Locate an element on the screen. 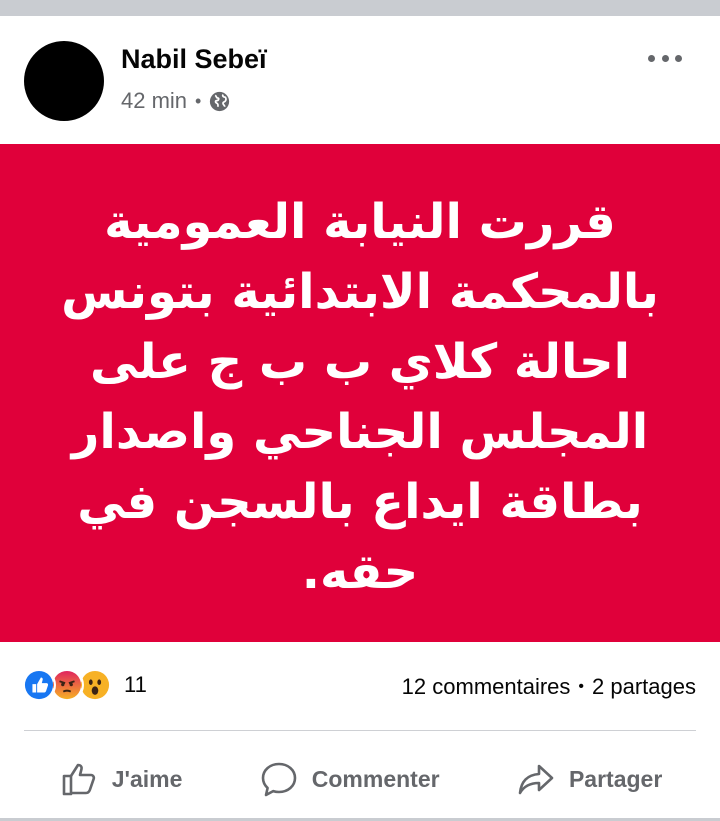  share-icon is located at coordinates (536, 779).